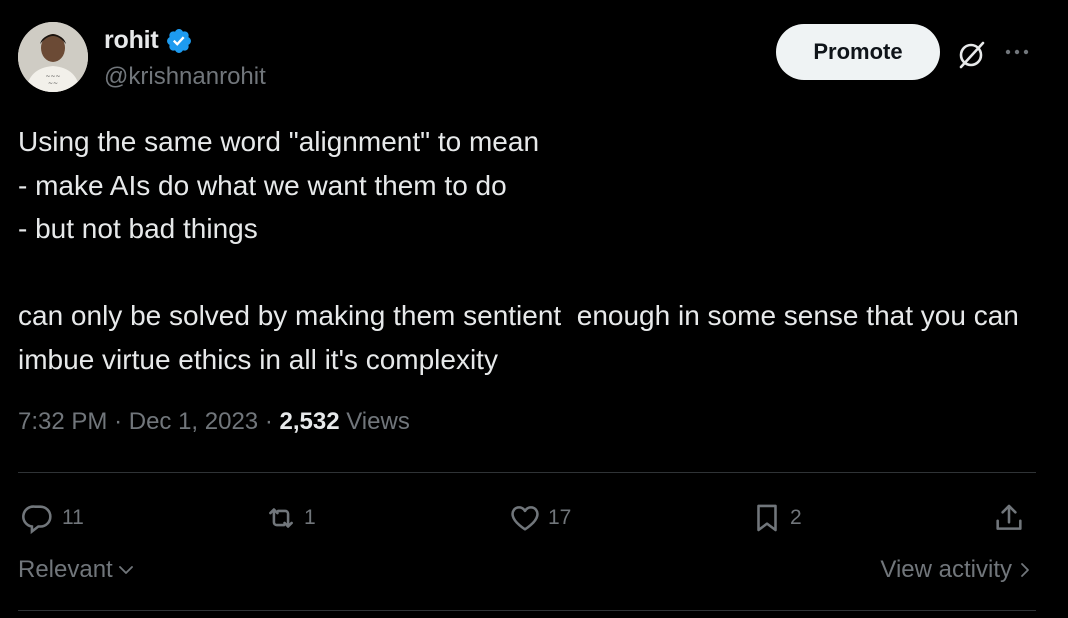 The image size is (1068, 618). Describe the element at coordinates (309, 421) in the screenshot. I see `views-count: 2,532` at that location.